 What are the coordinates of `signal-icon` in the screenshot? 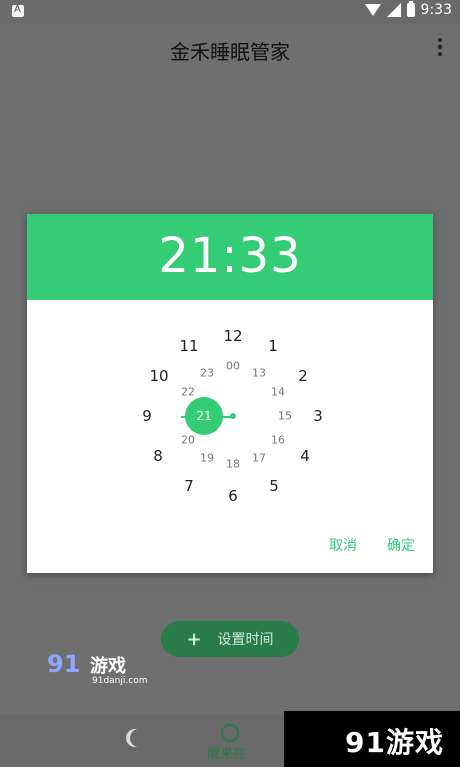 It's located at (393, 10).